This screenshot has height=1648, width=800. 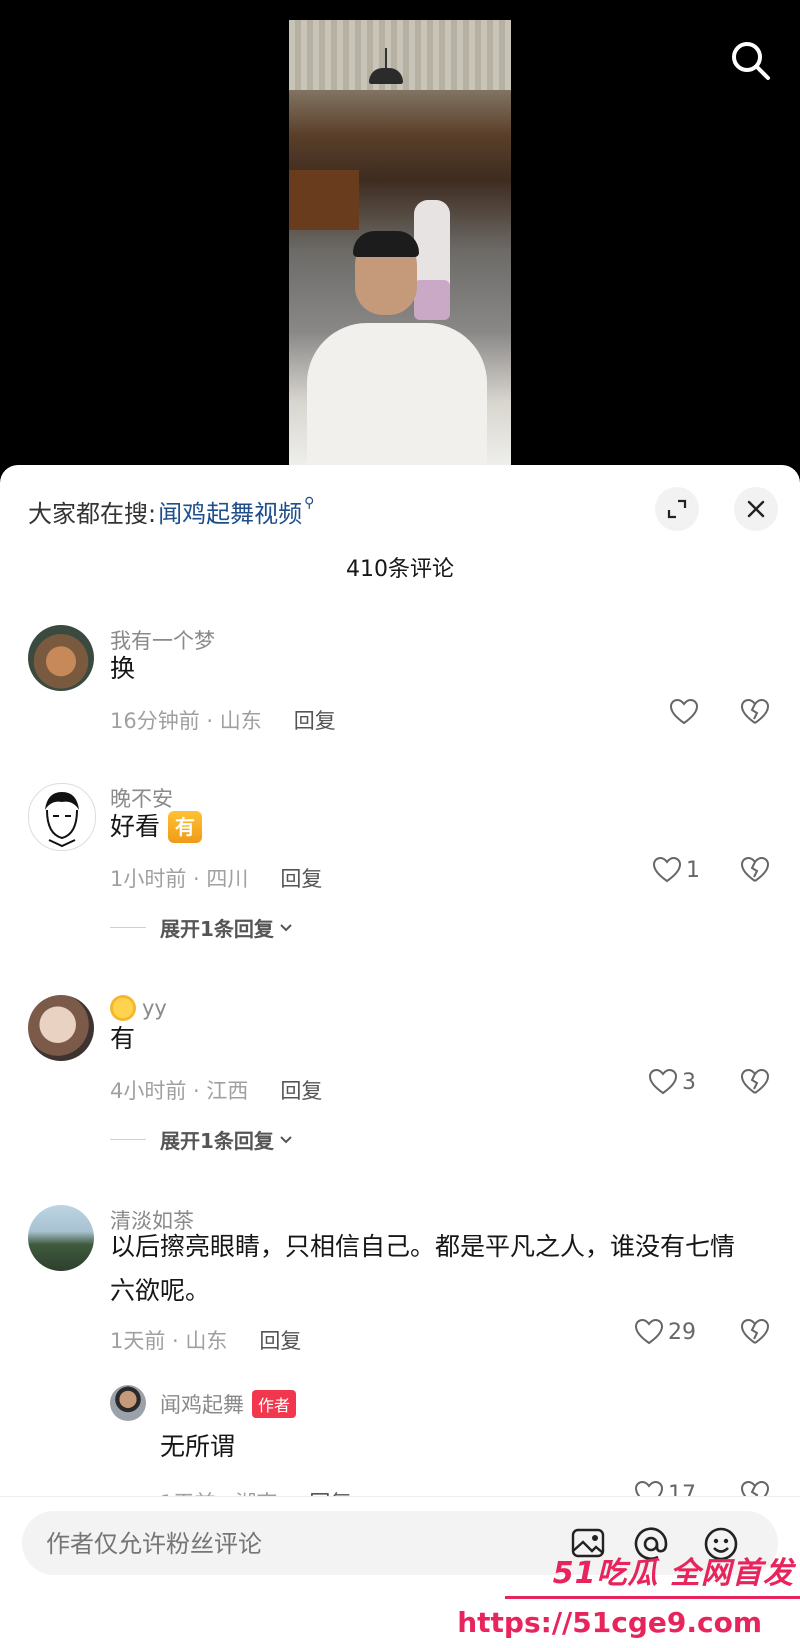 What do you see at coordinates (693, 870) in the screenshot?
I see `like-count: 1` at bounding box center [693, 870].